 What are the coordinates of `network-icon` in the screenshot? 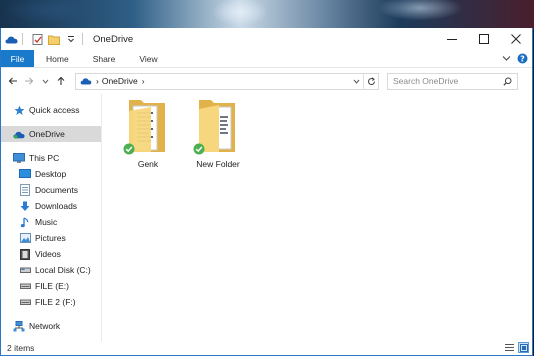 It's located at (19, 326).